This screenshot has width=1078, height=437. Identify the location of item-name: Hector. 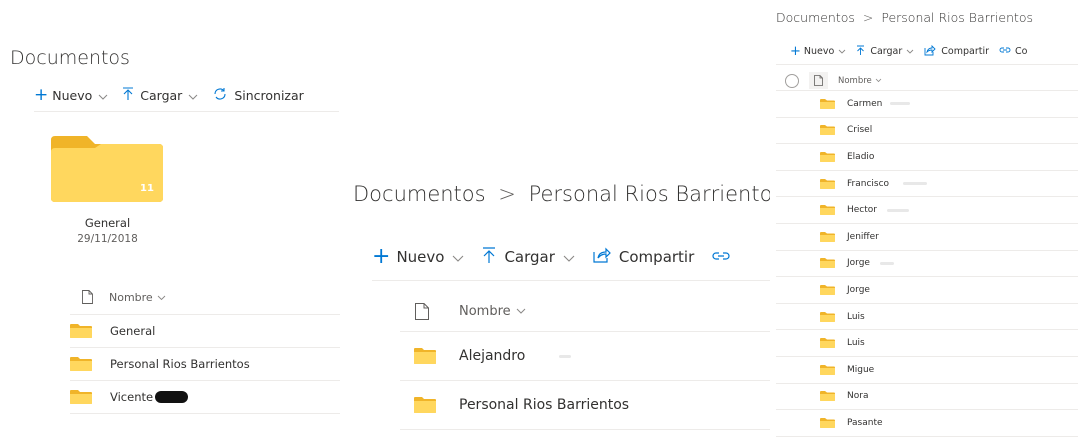
(862, 210).